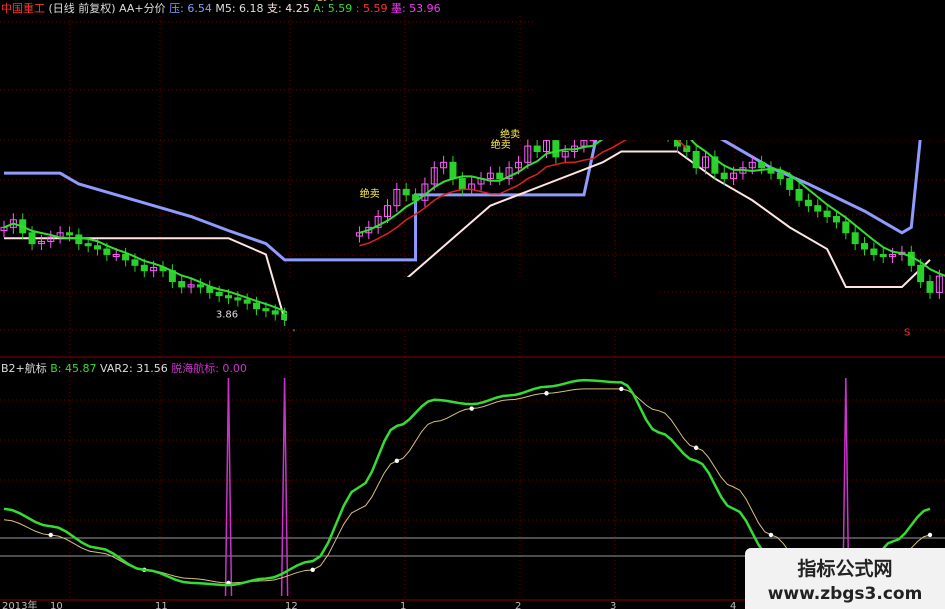 The height and width of the screenshot is (609, 945). What do you see at coordinates (415, 8) in the screenshot?
I see `price-header-item-8: 墨: 53.96` at bounding box center [415, 8].